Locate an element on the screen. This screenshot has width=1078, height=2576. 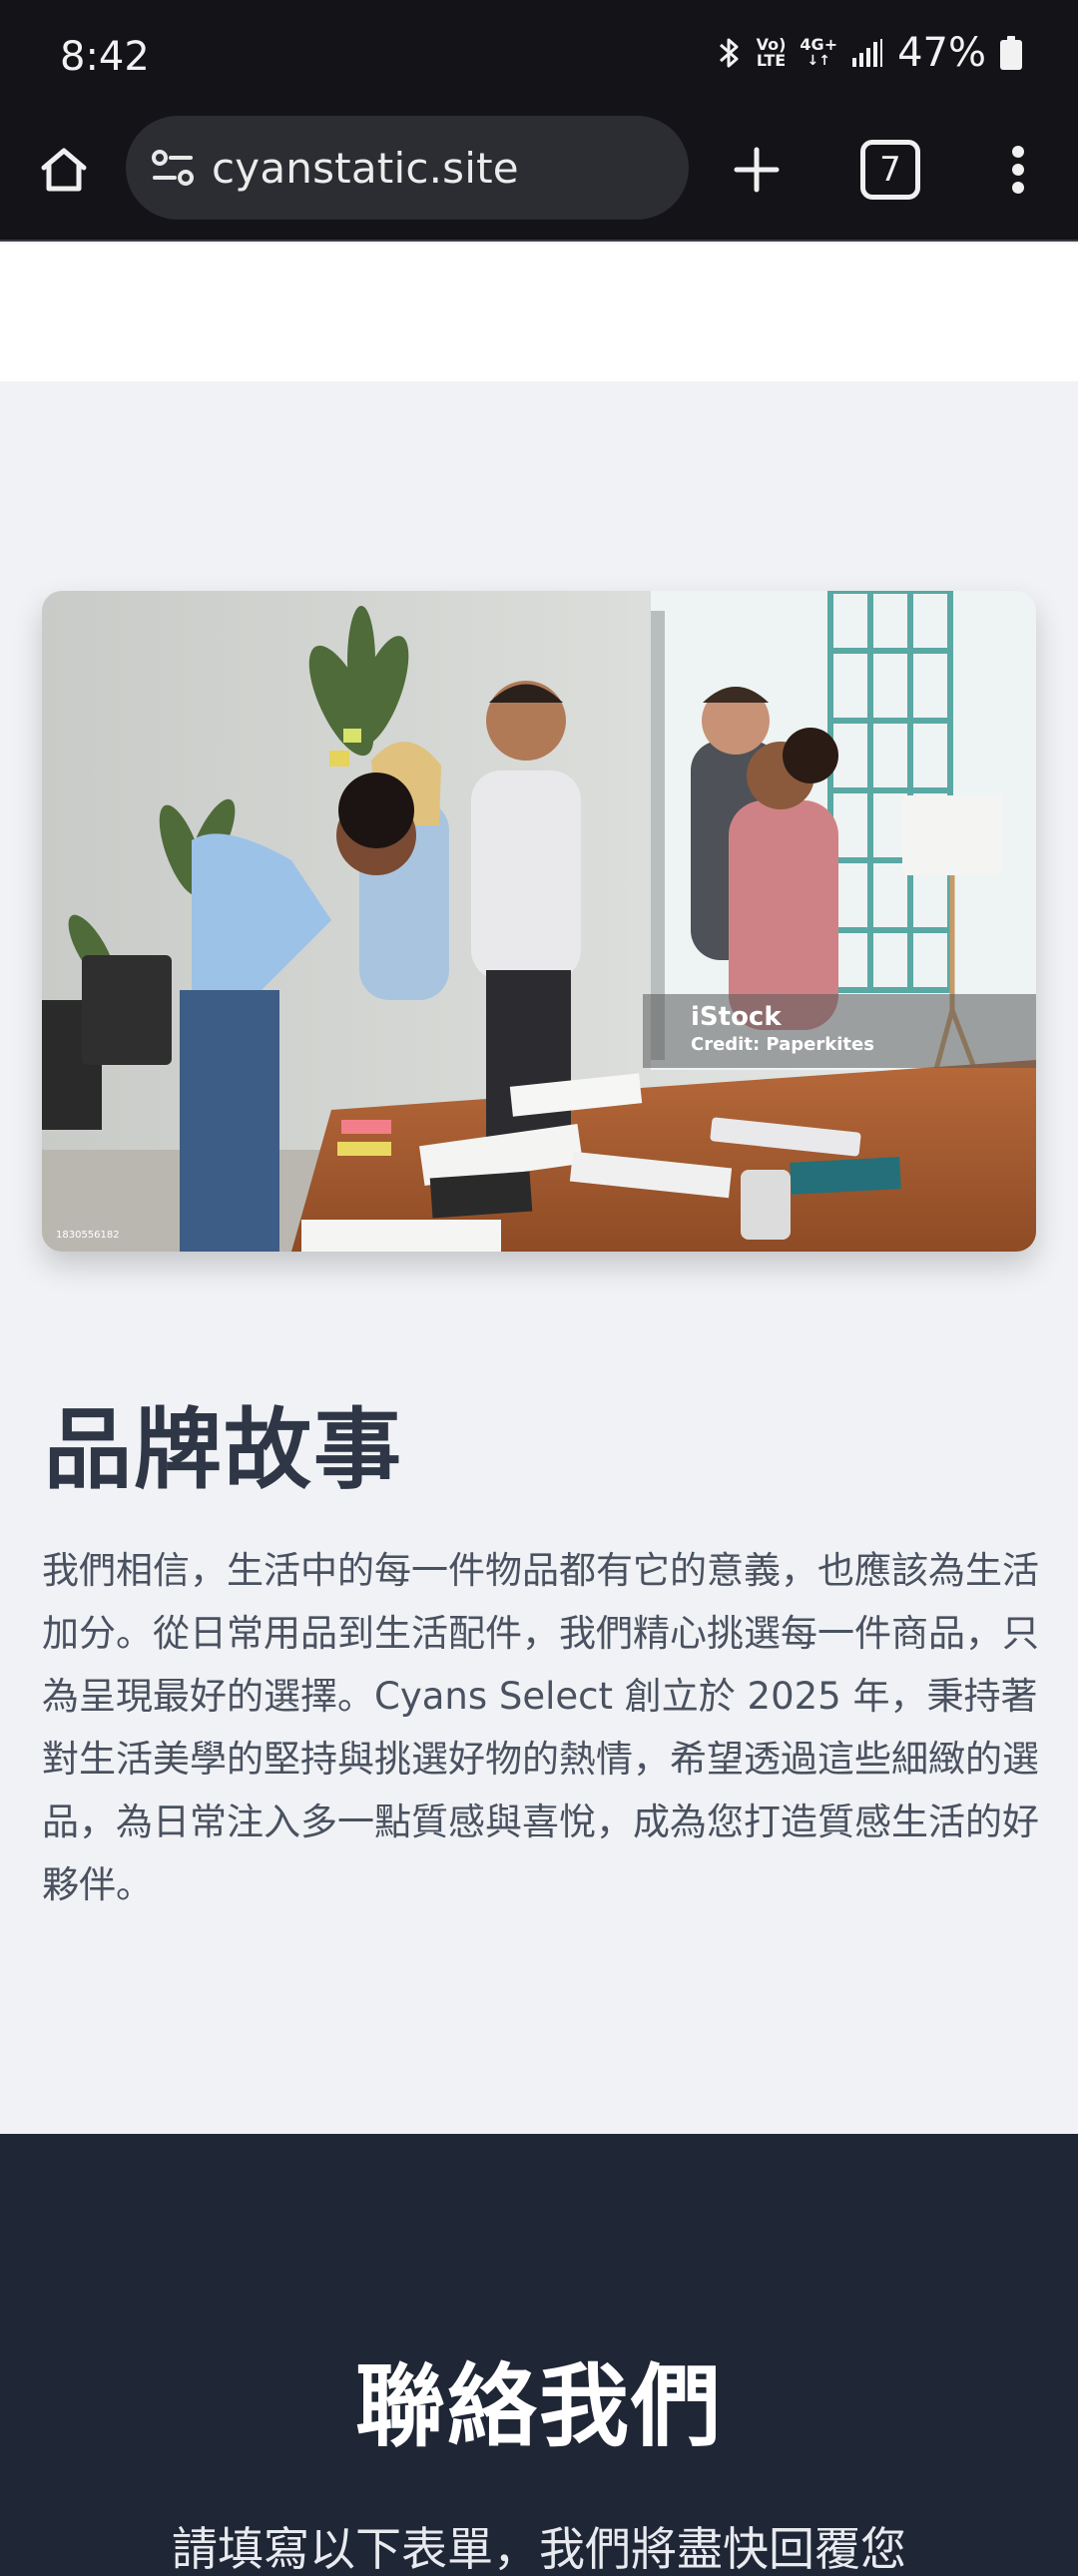
brand-story-title: 品牌故事 is located at coordinates (224, 1450).